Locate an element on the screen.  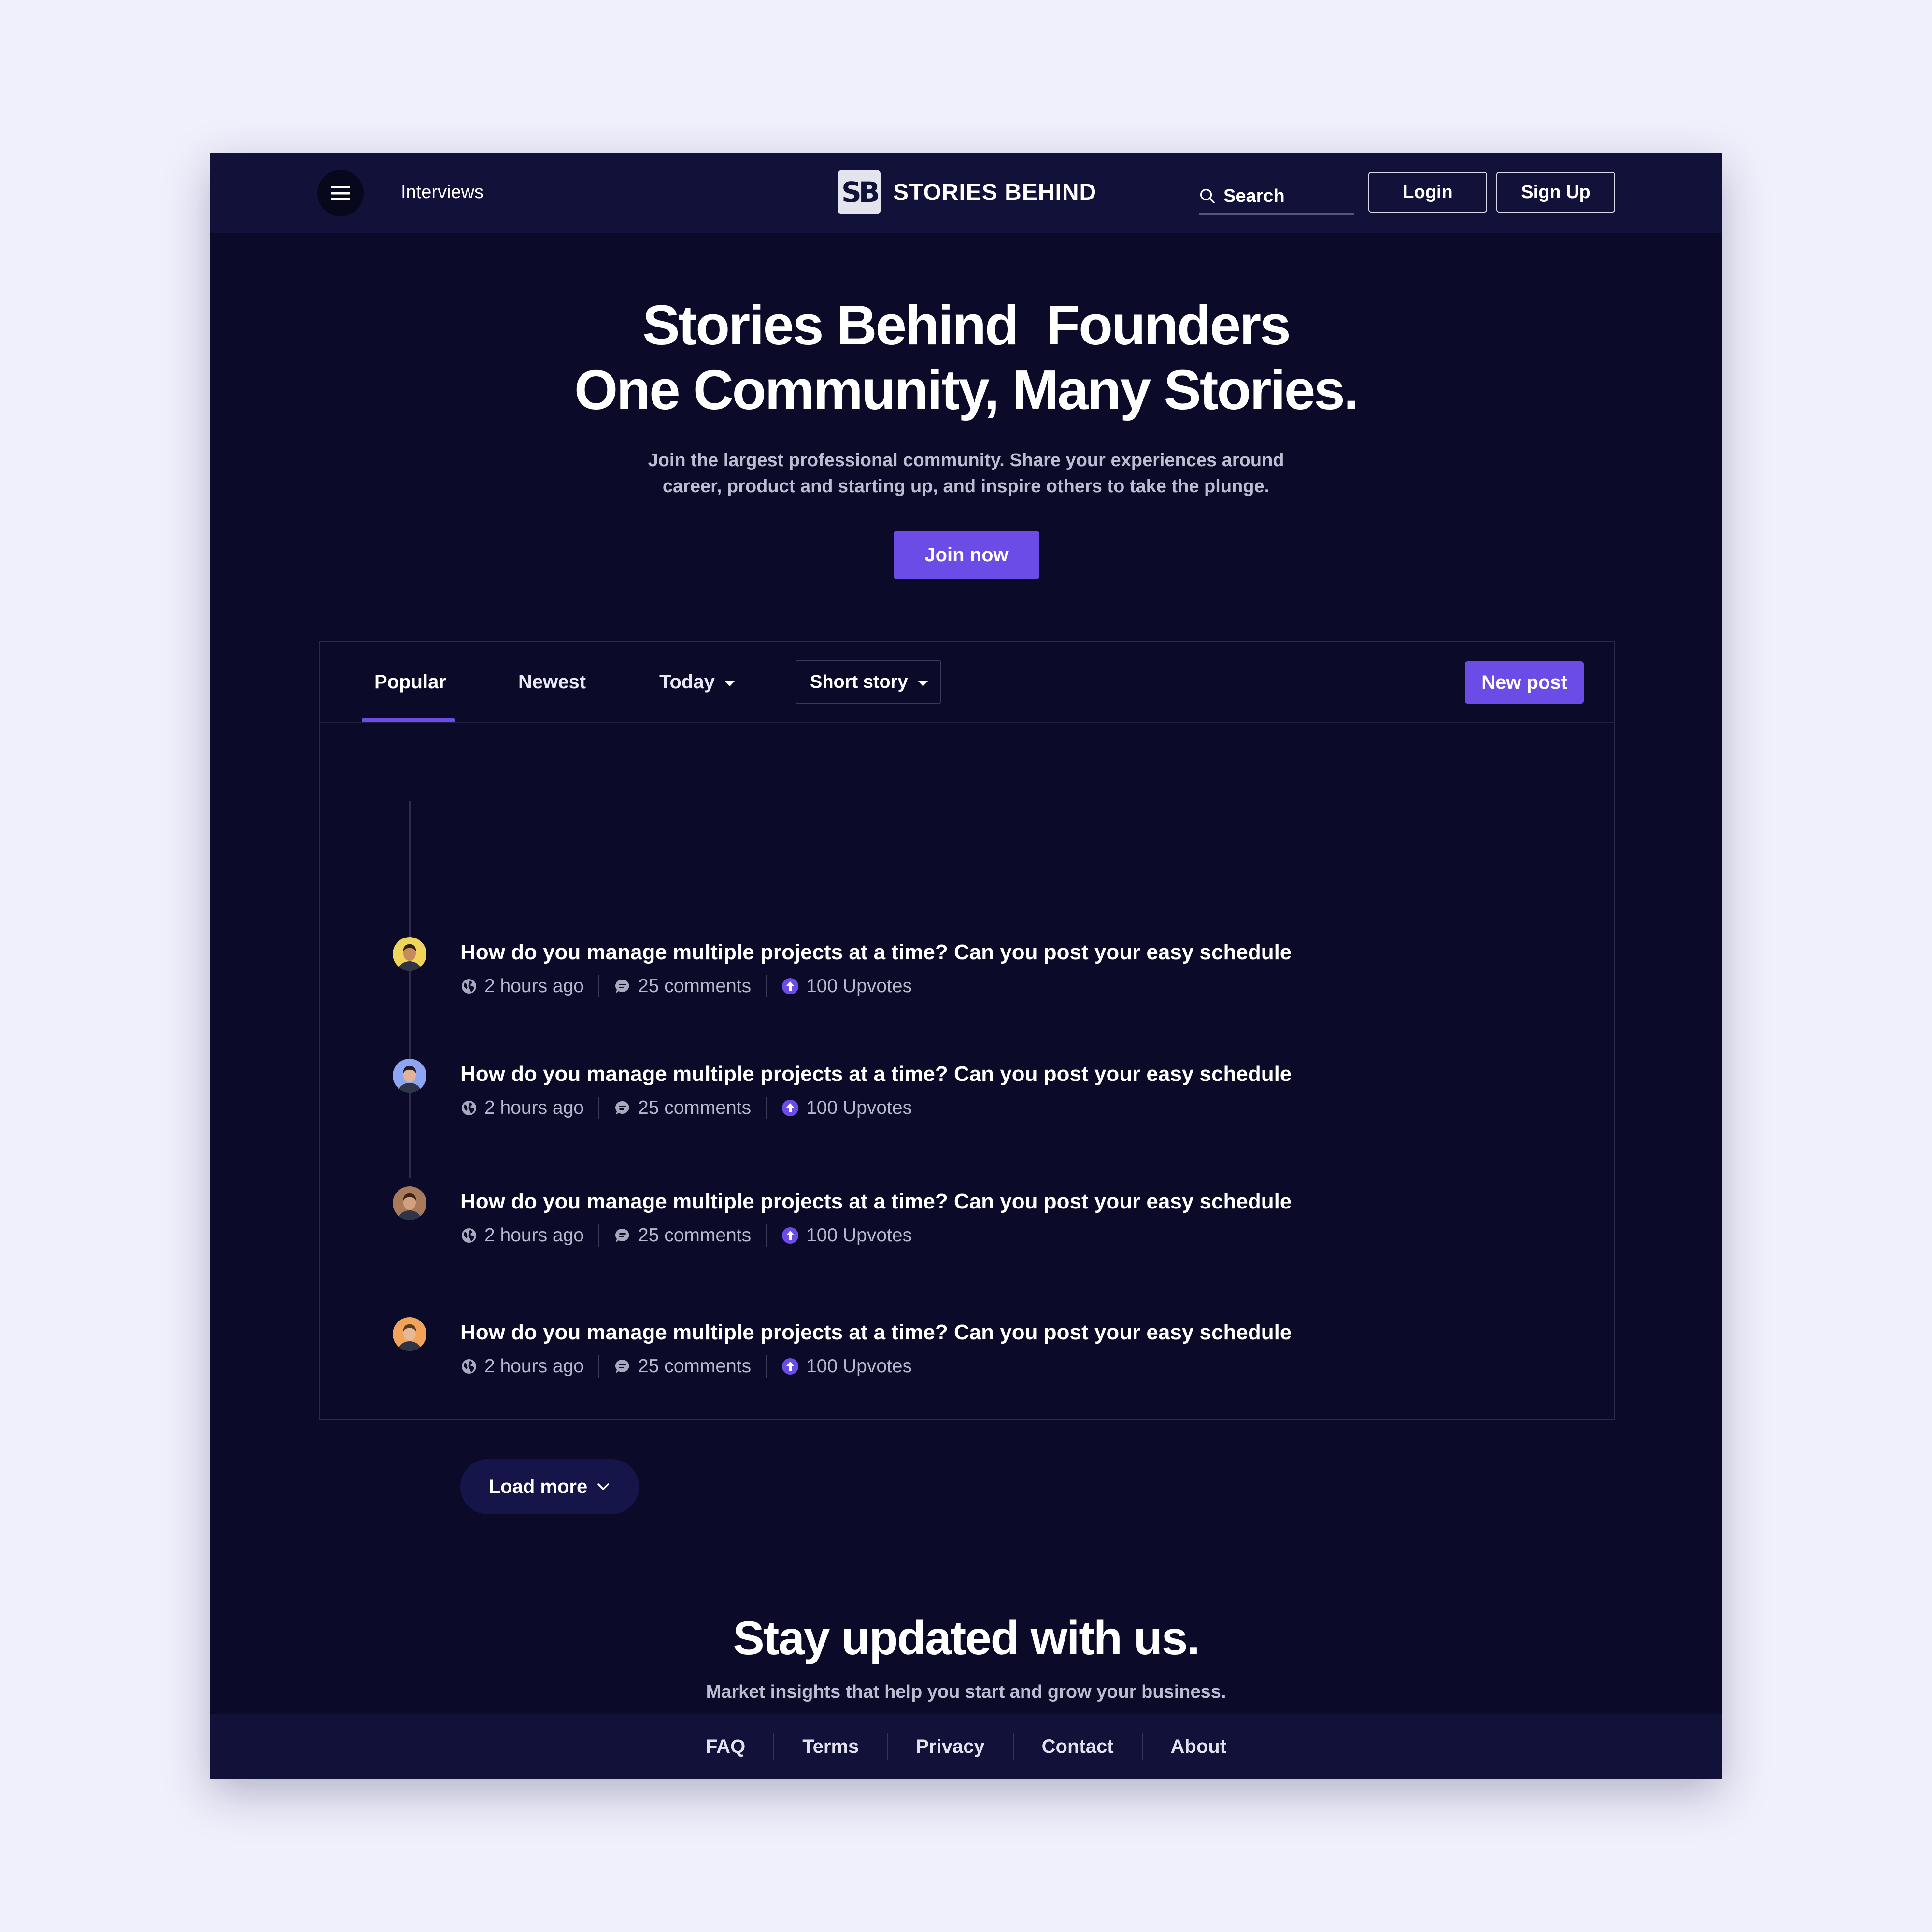
footer-link-privacy: Privacy is located at coordinates (950, 1747).